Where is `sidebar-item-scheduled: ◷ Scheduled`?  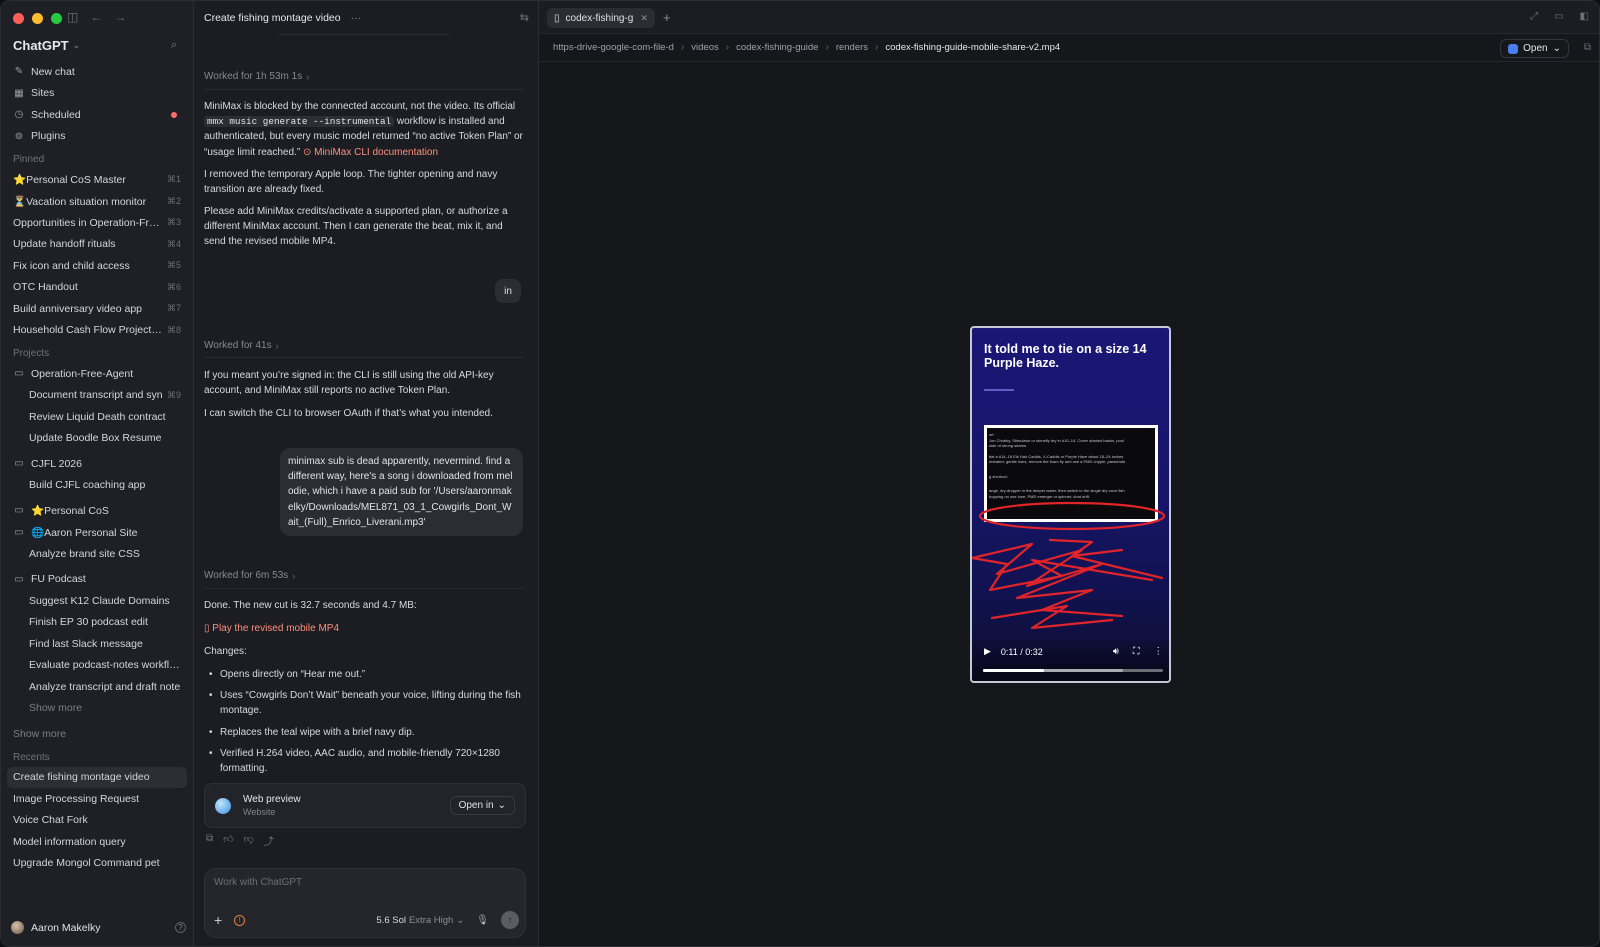
sidebar-item-scheduled: ◷ Scheduled is located at coordinates (97, 115).